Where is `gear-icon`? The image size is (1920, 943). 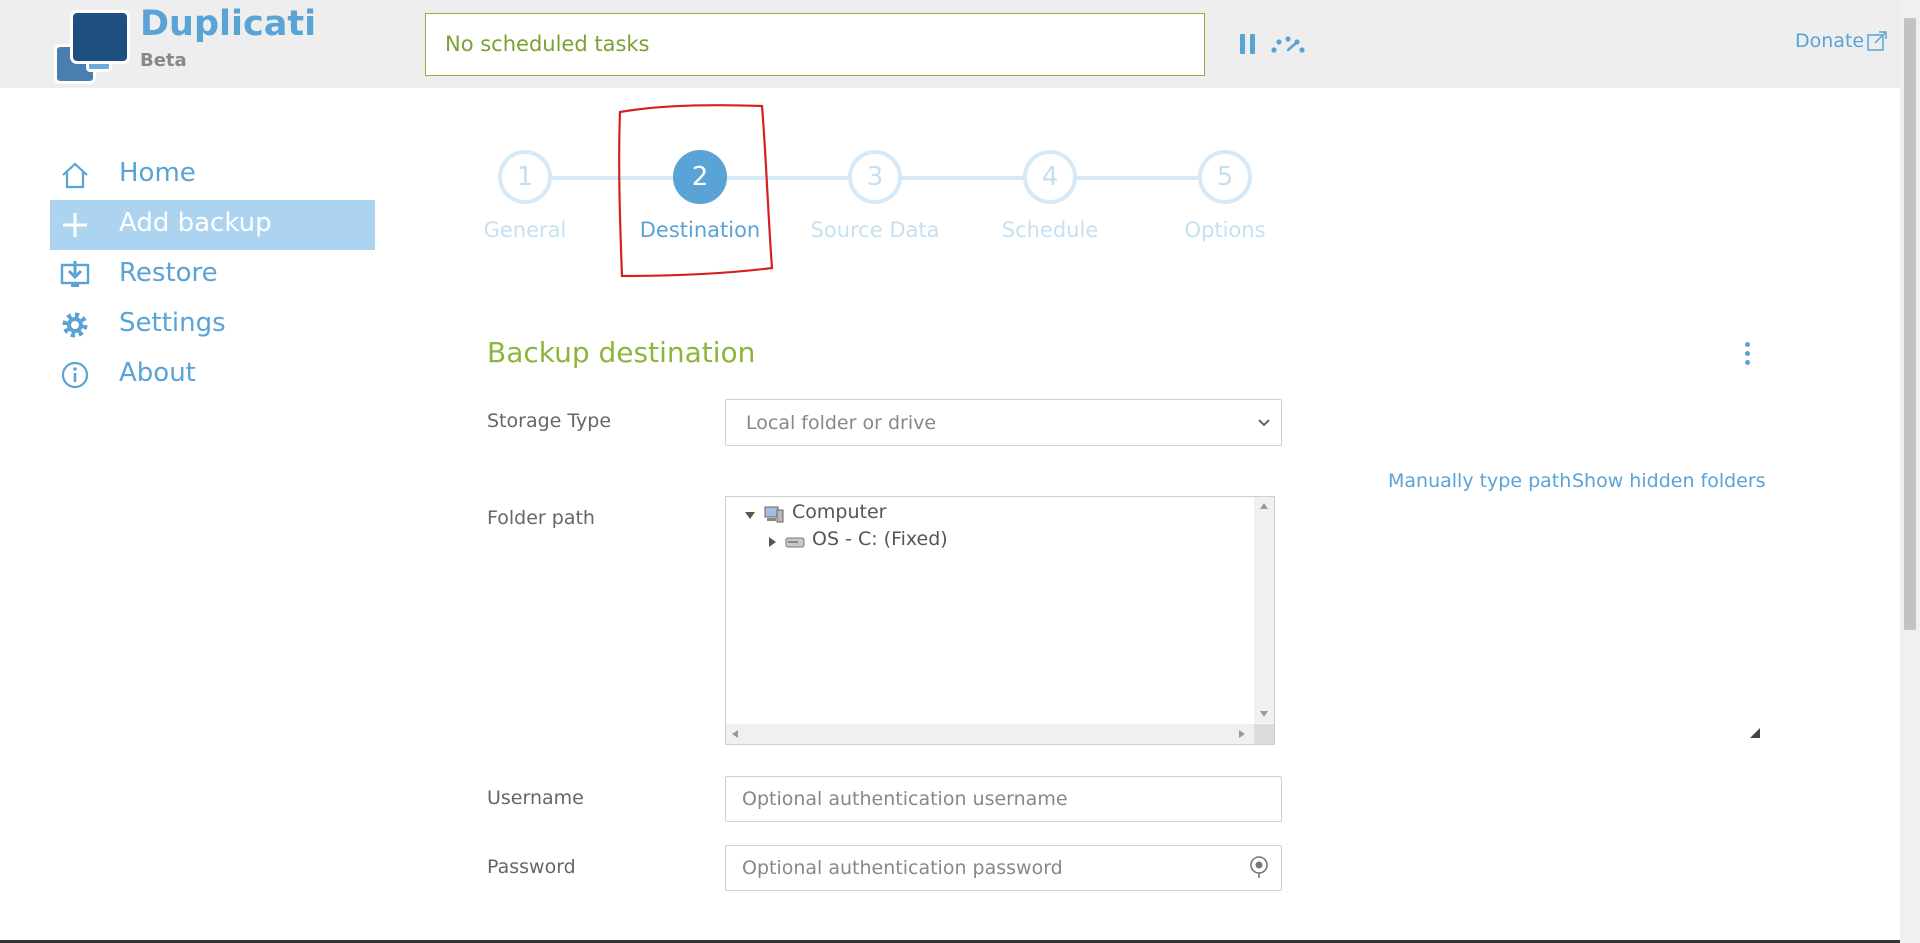 gear-icon is located at coordinates (75, 325).